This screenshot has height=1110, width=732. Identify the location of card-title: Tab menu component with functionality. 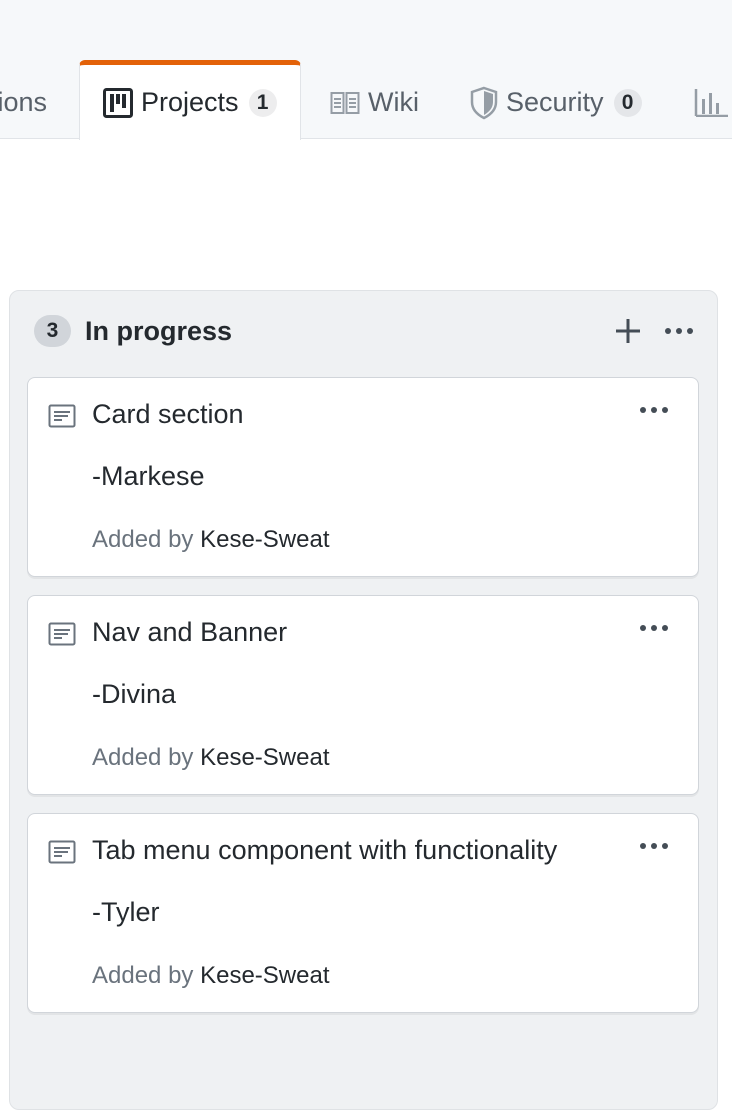
(325, 850).